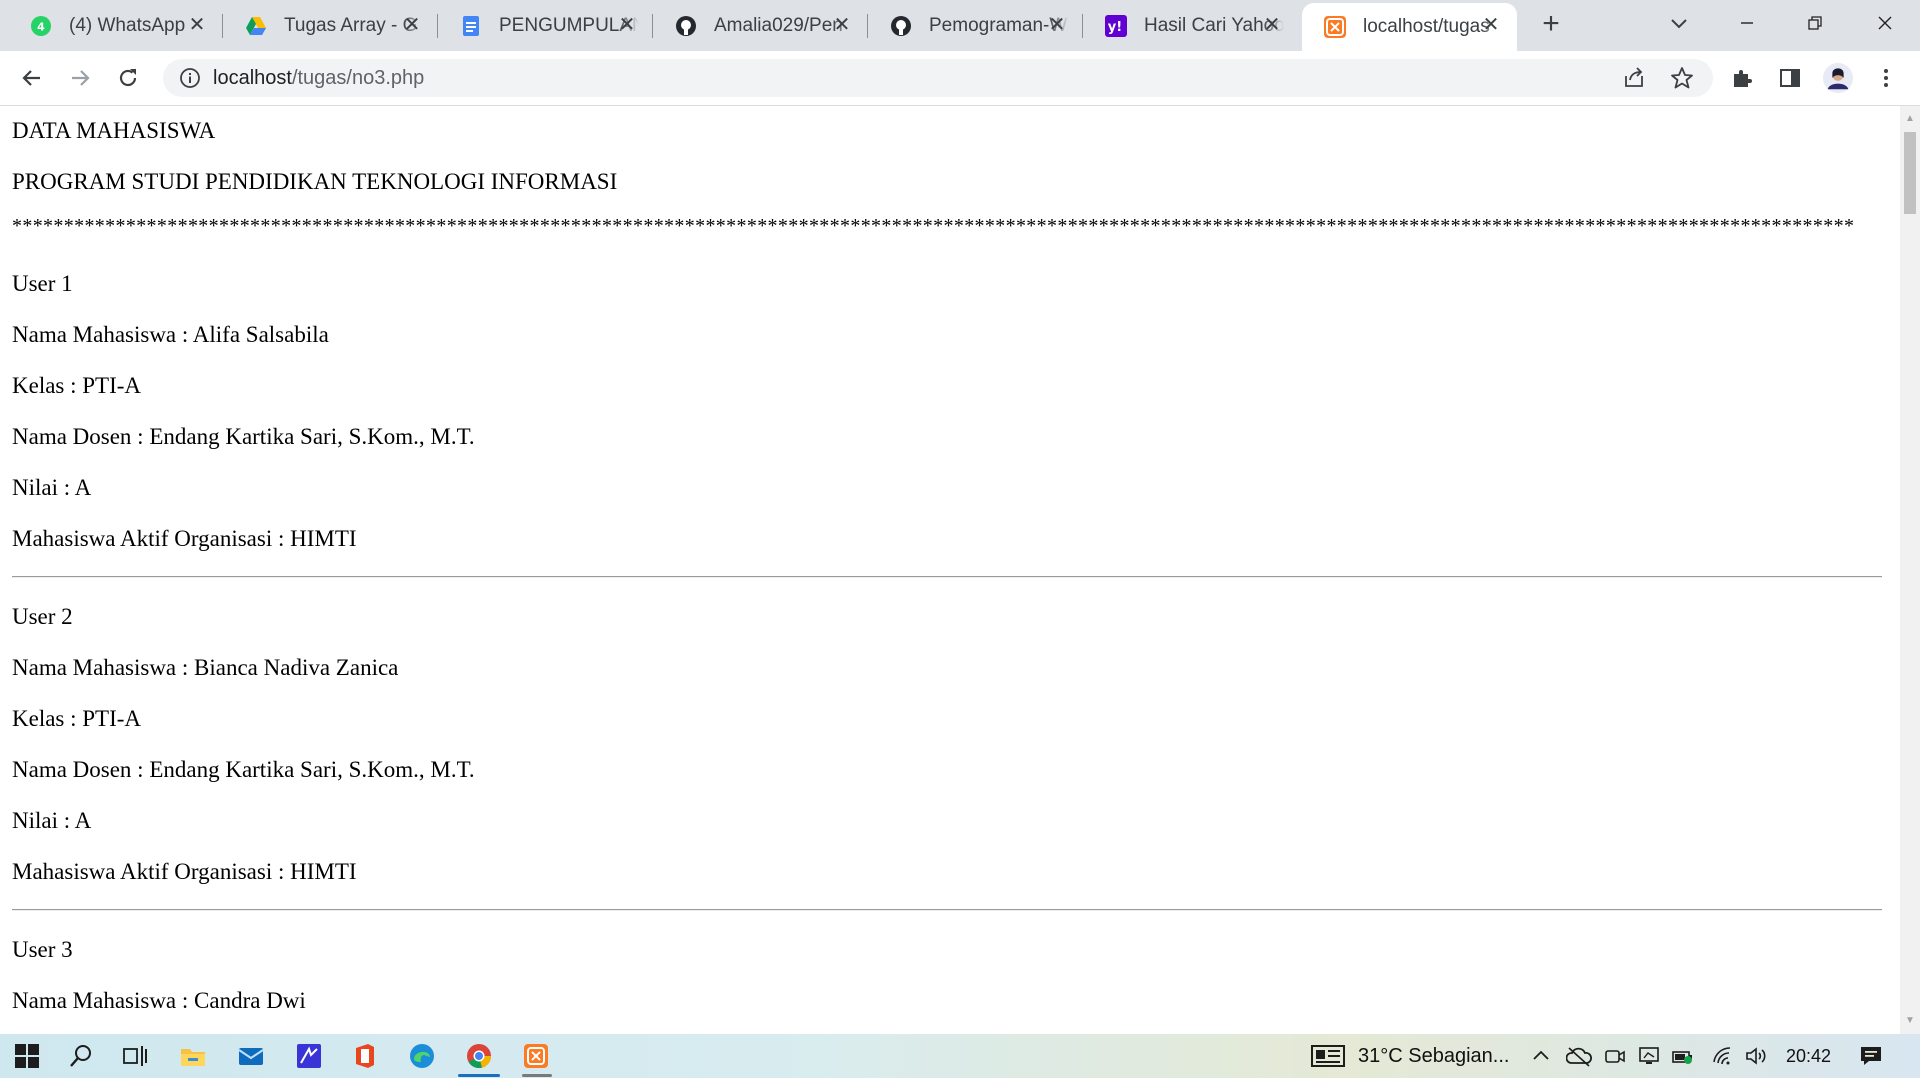 The height and width of the screenshot is (1078, 1920). What do you see at coordinates (536, 1056) in the screenshot?
I see `xampp-taskbar-icon` at bounding box center [536, 1056].